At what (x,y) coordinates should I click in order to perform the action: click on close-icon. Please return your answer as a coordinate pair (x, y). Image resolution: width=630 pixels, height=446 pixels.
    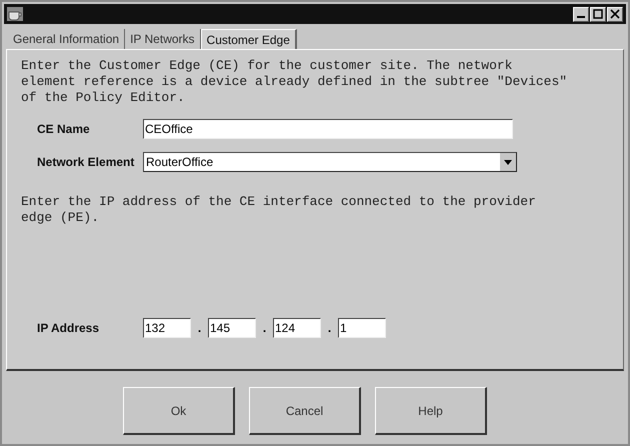
    Looking at the image, I should click on (615, 14).